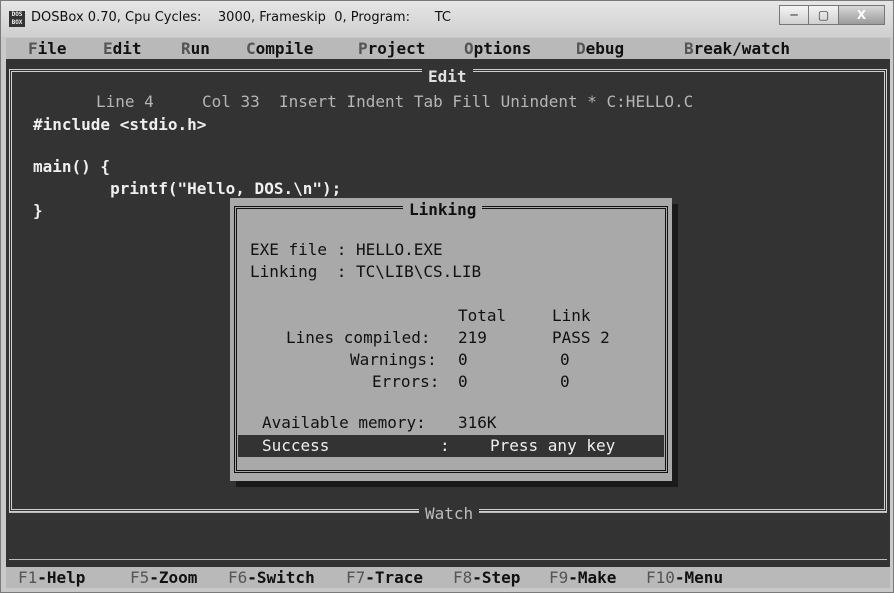 The height and width of the screenshot is (593, 894). Describe the element at coordinates (163, 577) in the screenshot. I see `fkey-zoom: F5-Zoom` at that location.